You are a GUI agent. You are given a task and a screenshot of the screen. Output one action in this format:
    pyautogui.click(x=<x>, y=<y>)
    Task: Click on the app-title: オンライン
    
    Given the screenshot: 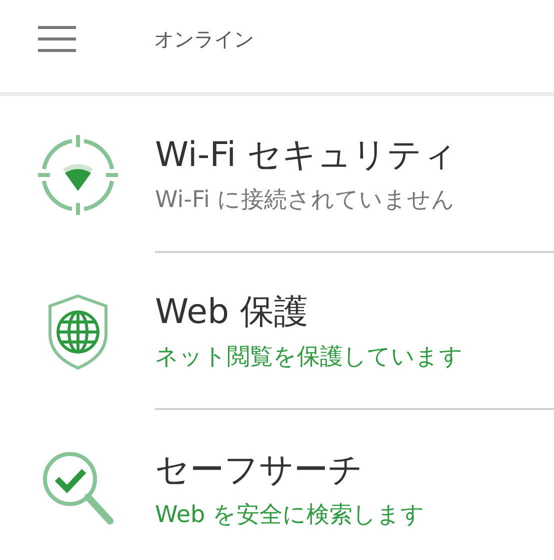 What is the action you would take?
    pyautogui.click(x=204, y=39)
    